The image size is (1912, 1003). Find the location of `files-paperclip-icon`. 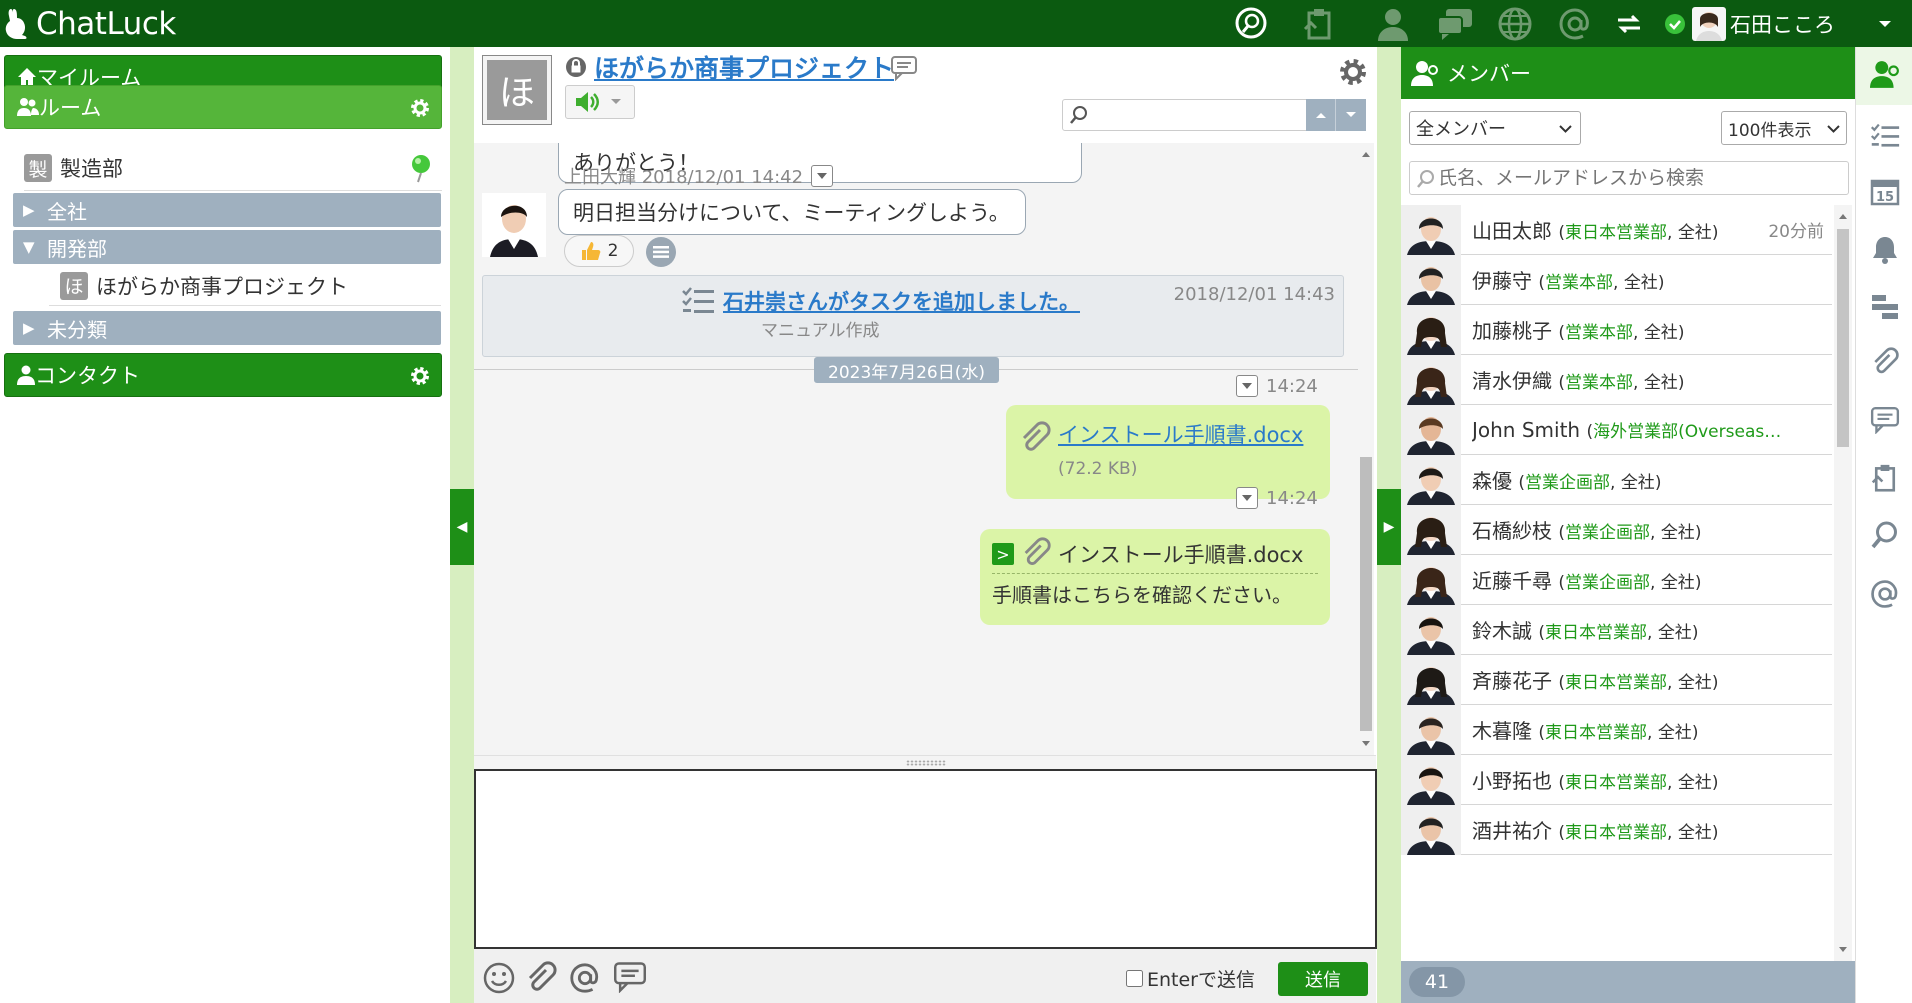

files-paperclip-icon is located at coordinates (1885, 362).